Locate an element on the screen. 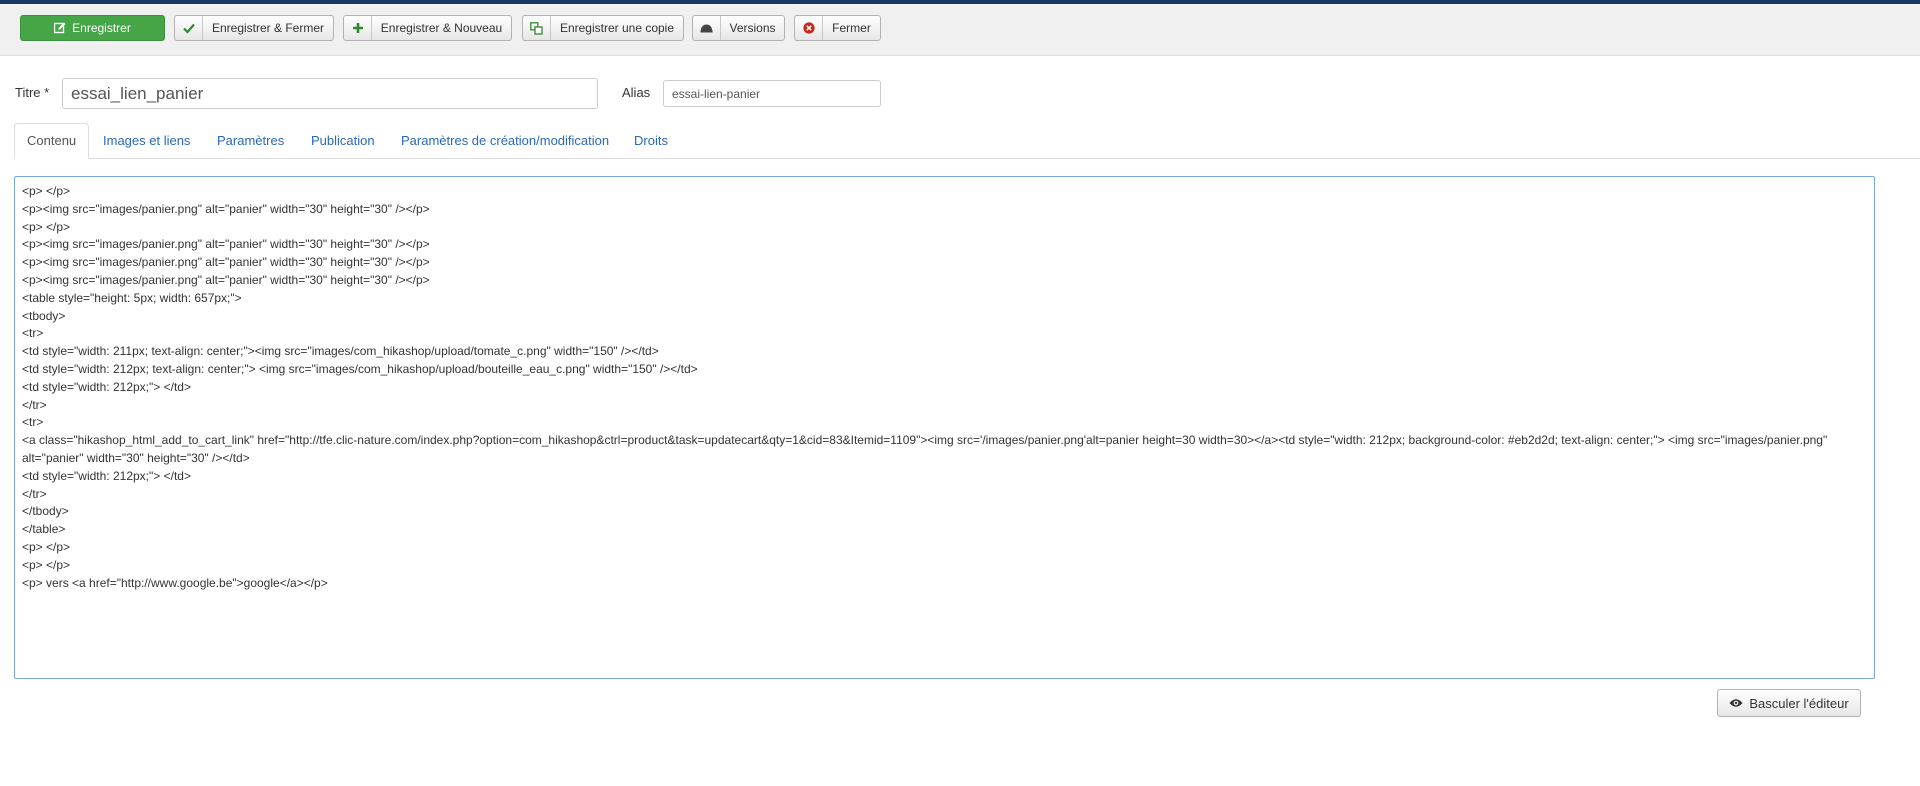  toggle-editor-button: Basculer l'éditeur is located at coordinates (1789, 703).